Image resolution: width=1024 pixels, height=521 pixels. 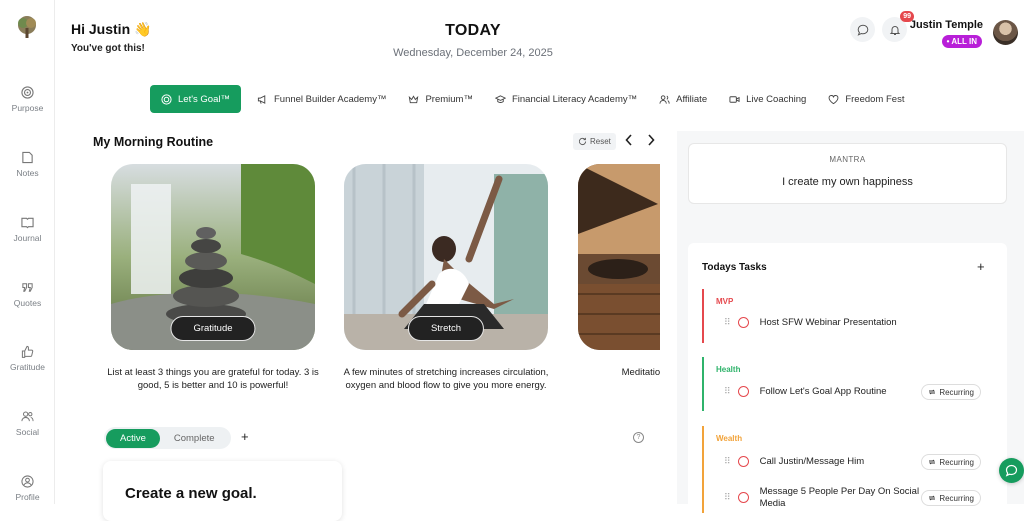 I want to click on add-goal-button: +, so click(x=245, y=436).